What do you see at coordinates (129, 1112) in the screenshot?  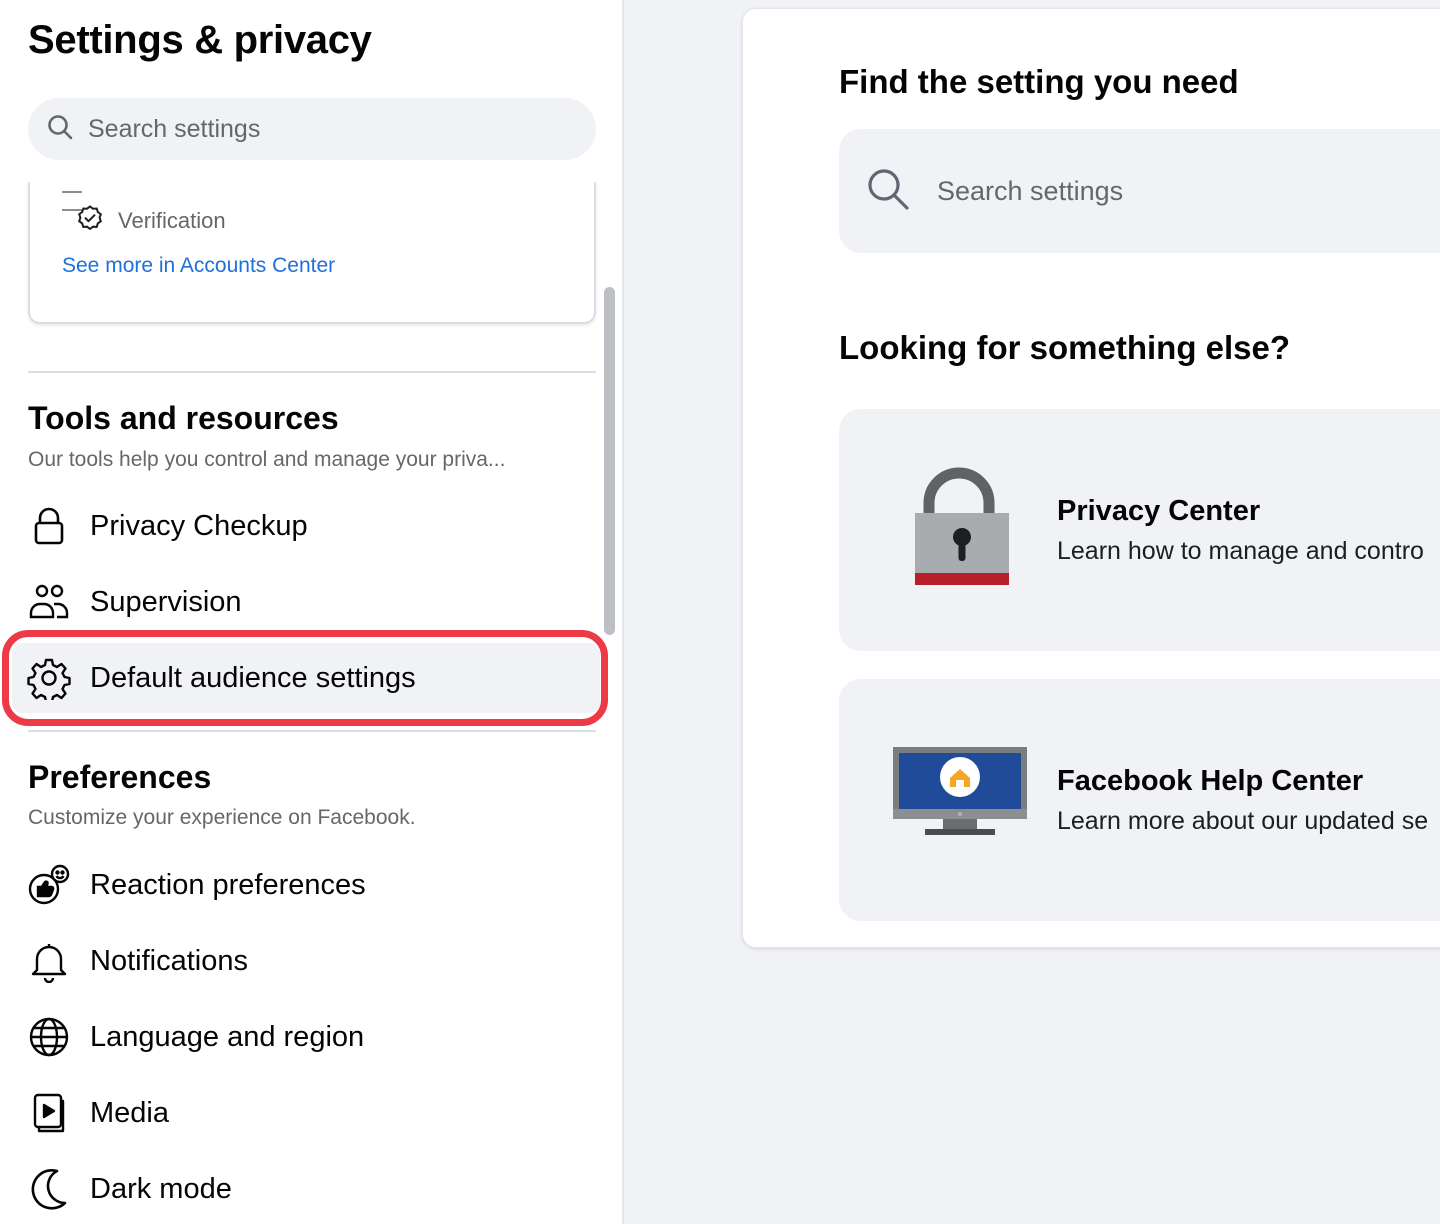 I see `nav-label: Media` at bounding box center [129, 1112].